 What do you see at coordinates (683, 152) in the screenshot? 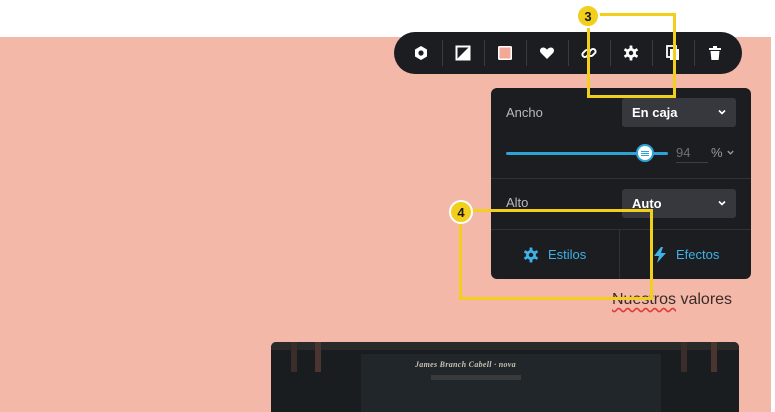
I see `width-value-input: 94` at bounding box center [683, 152].